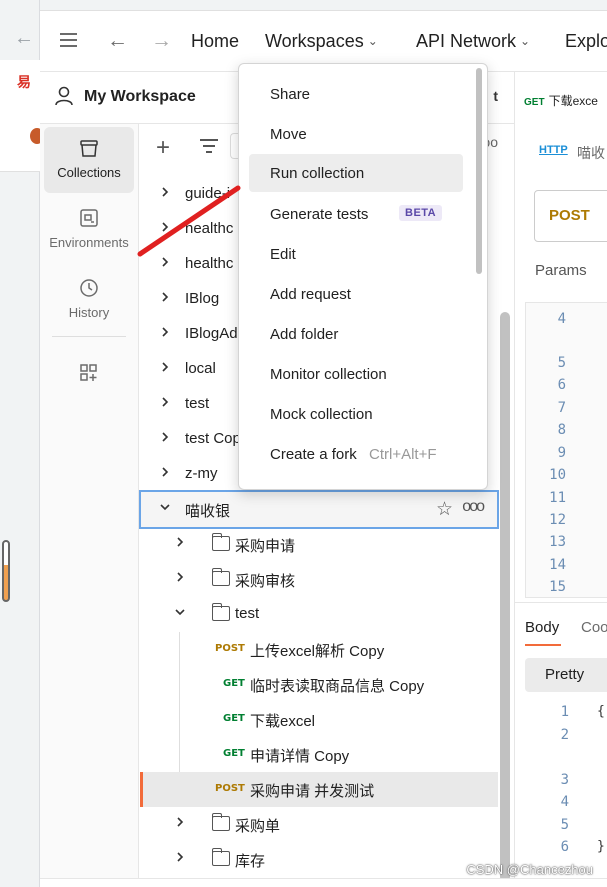  What do you see at coordinates (320, 614) in the screenshot?
I see `folder-item-open: test` at bounding box center [320, 614].